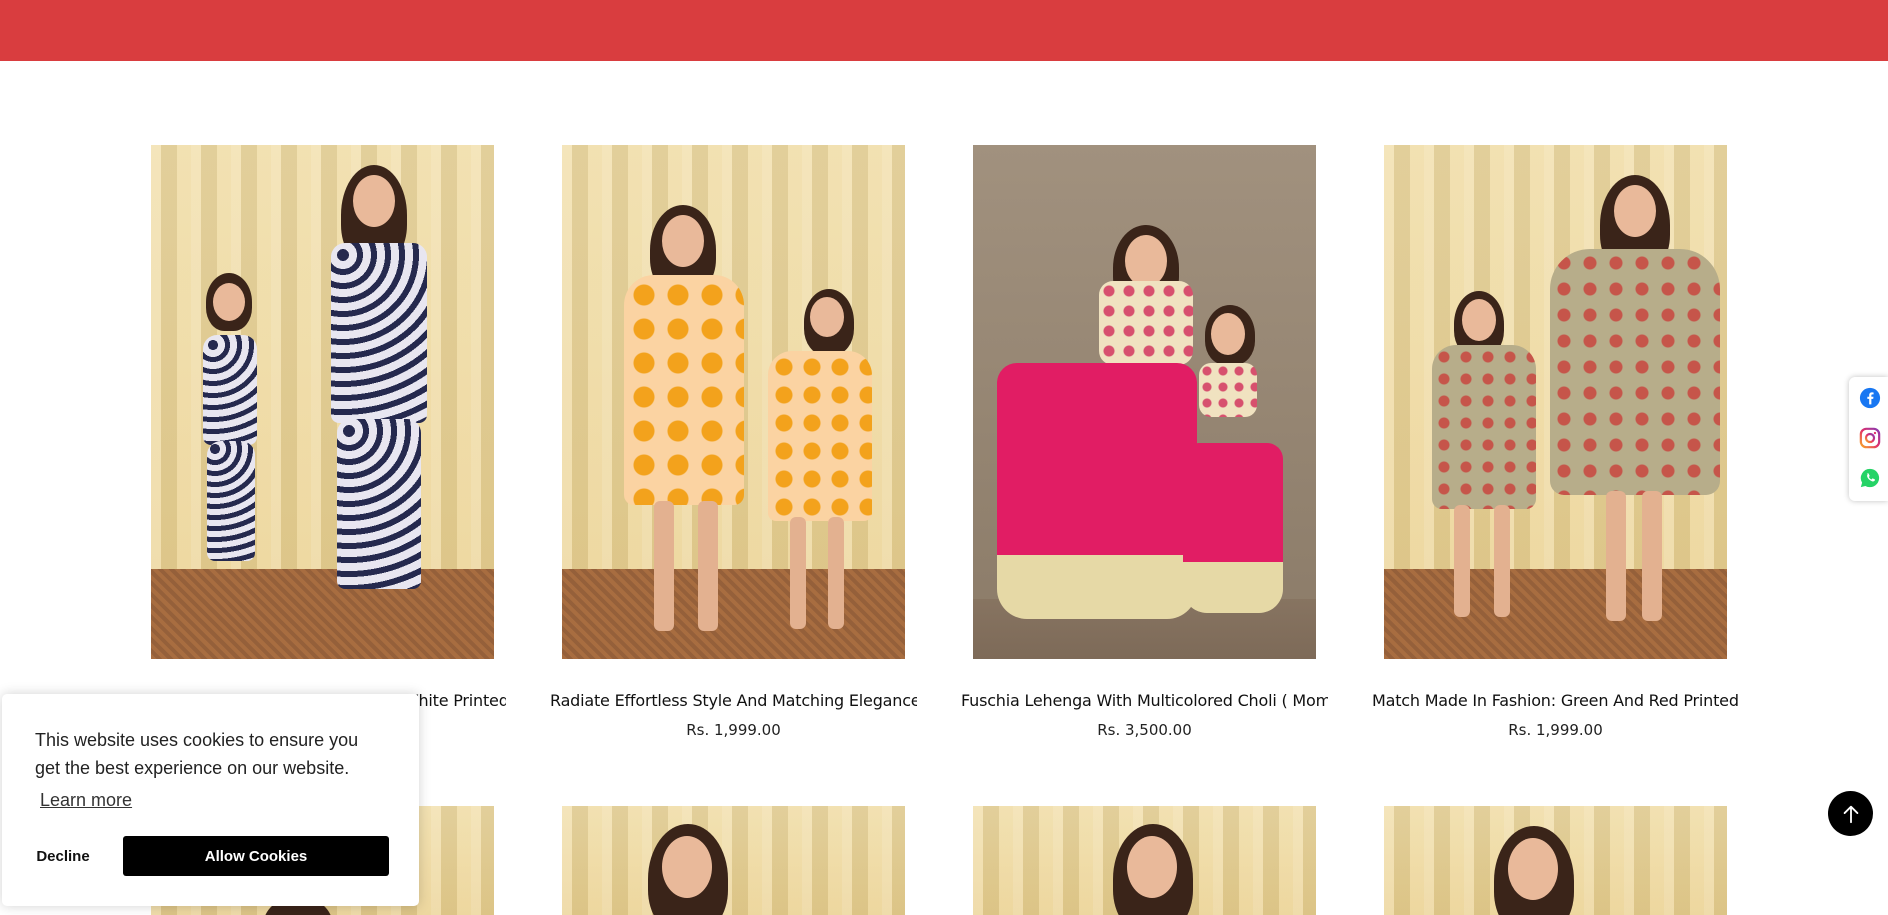  Describe the element at coordinates (63, 856) in the screenshot. I see `decline-button: Decline` at that location.